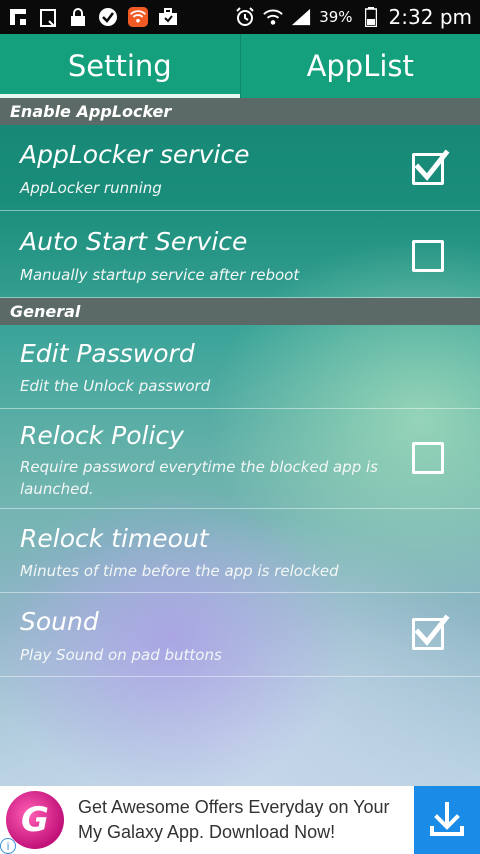 The height and width of the screenshot is (854, 480). I want to click on applocker-service-checkbox, so click(431, 167).